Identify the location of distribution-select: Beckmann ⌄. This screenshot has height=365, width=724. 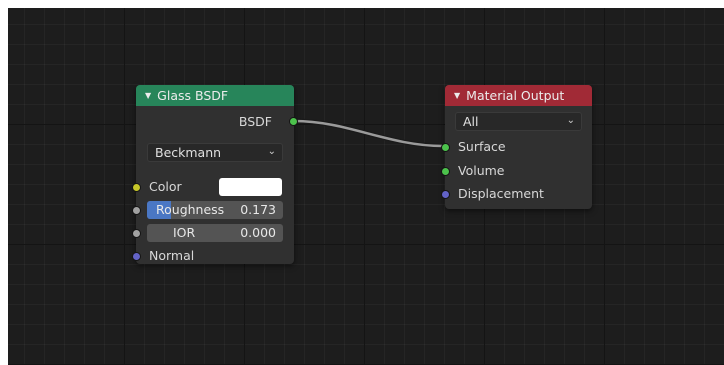
(215, 152).